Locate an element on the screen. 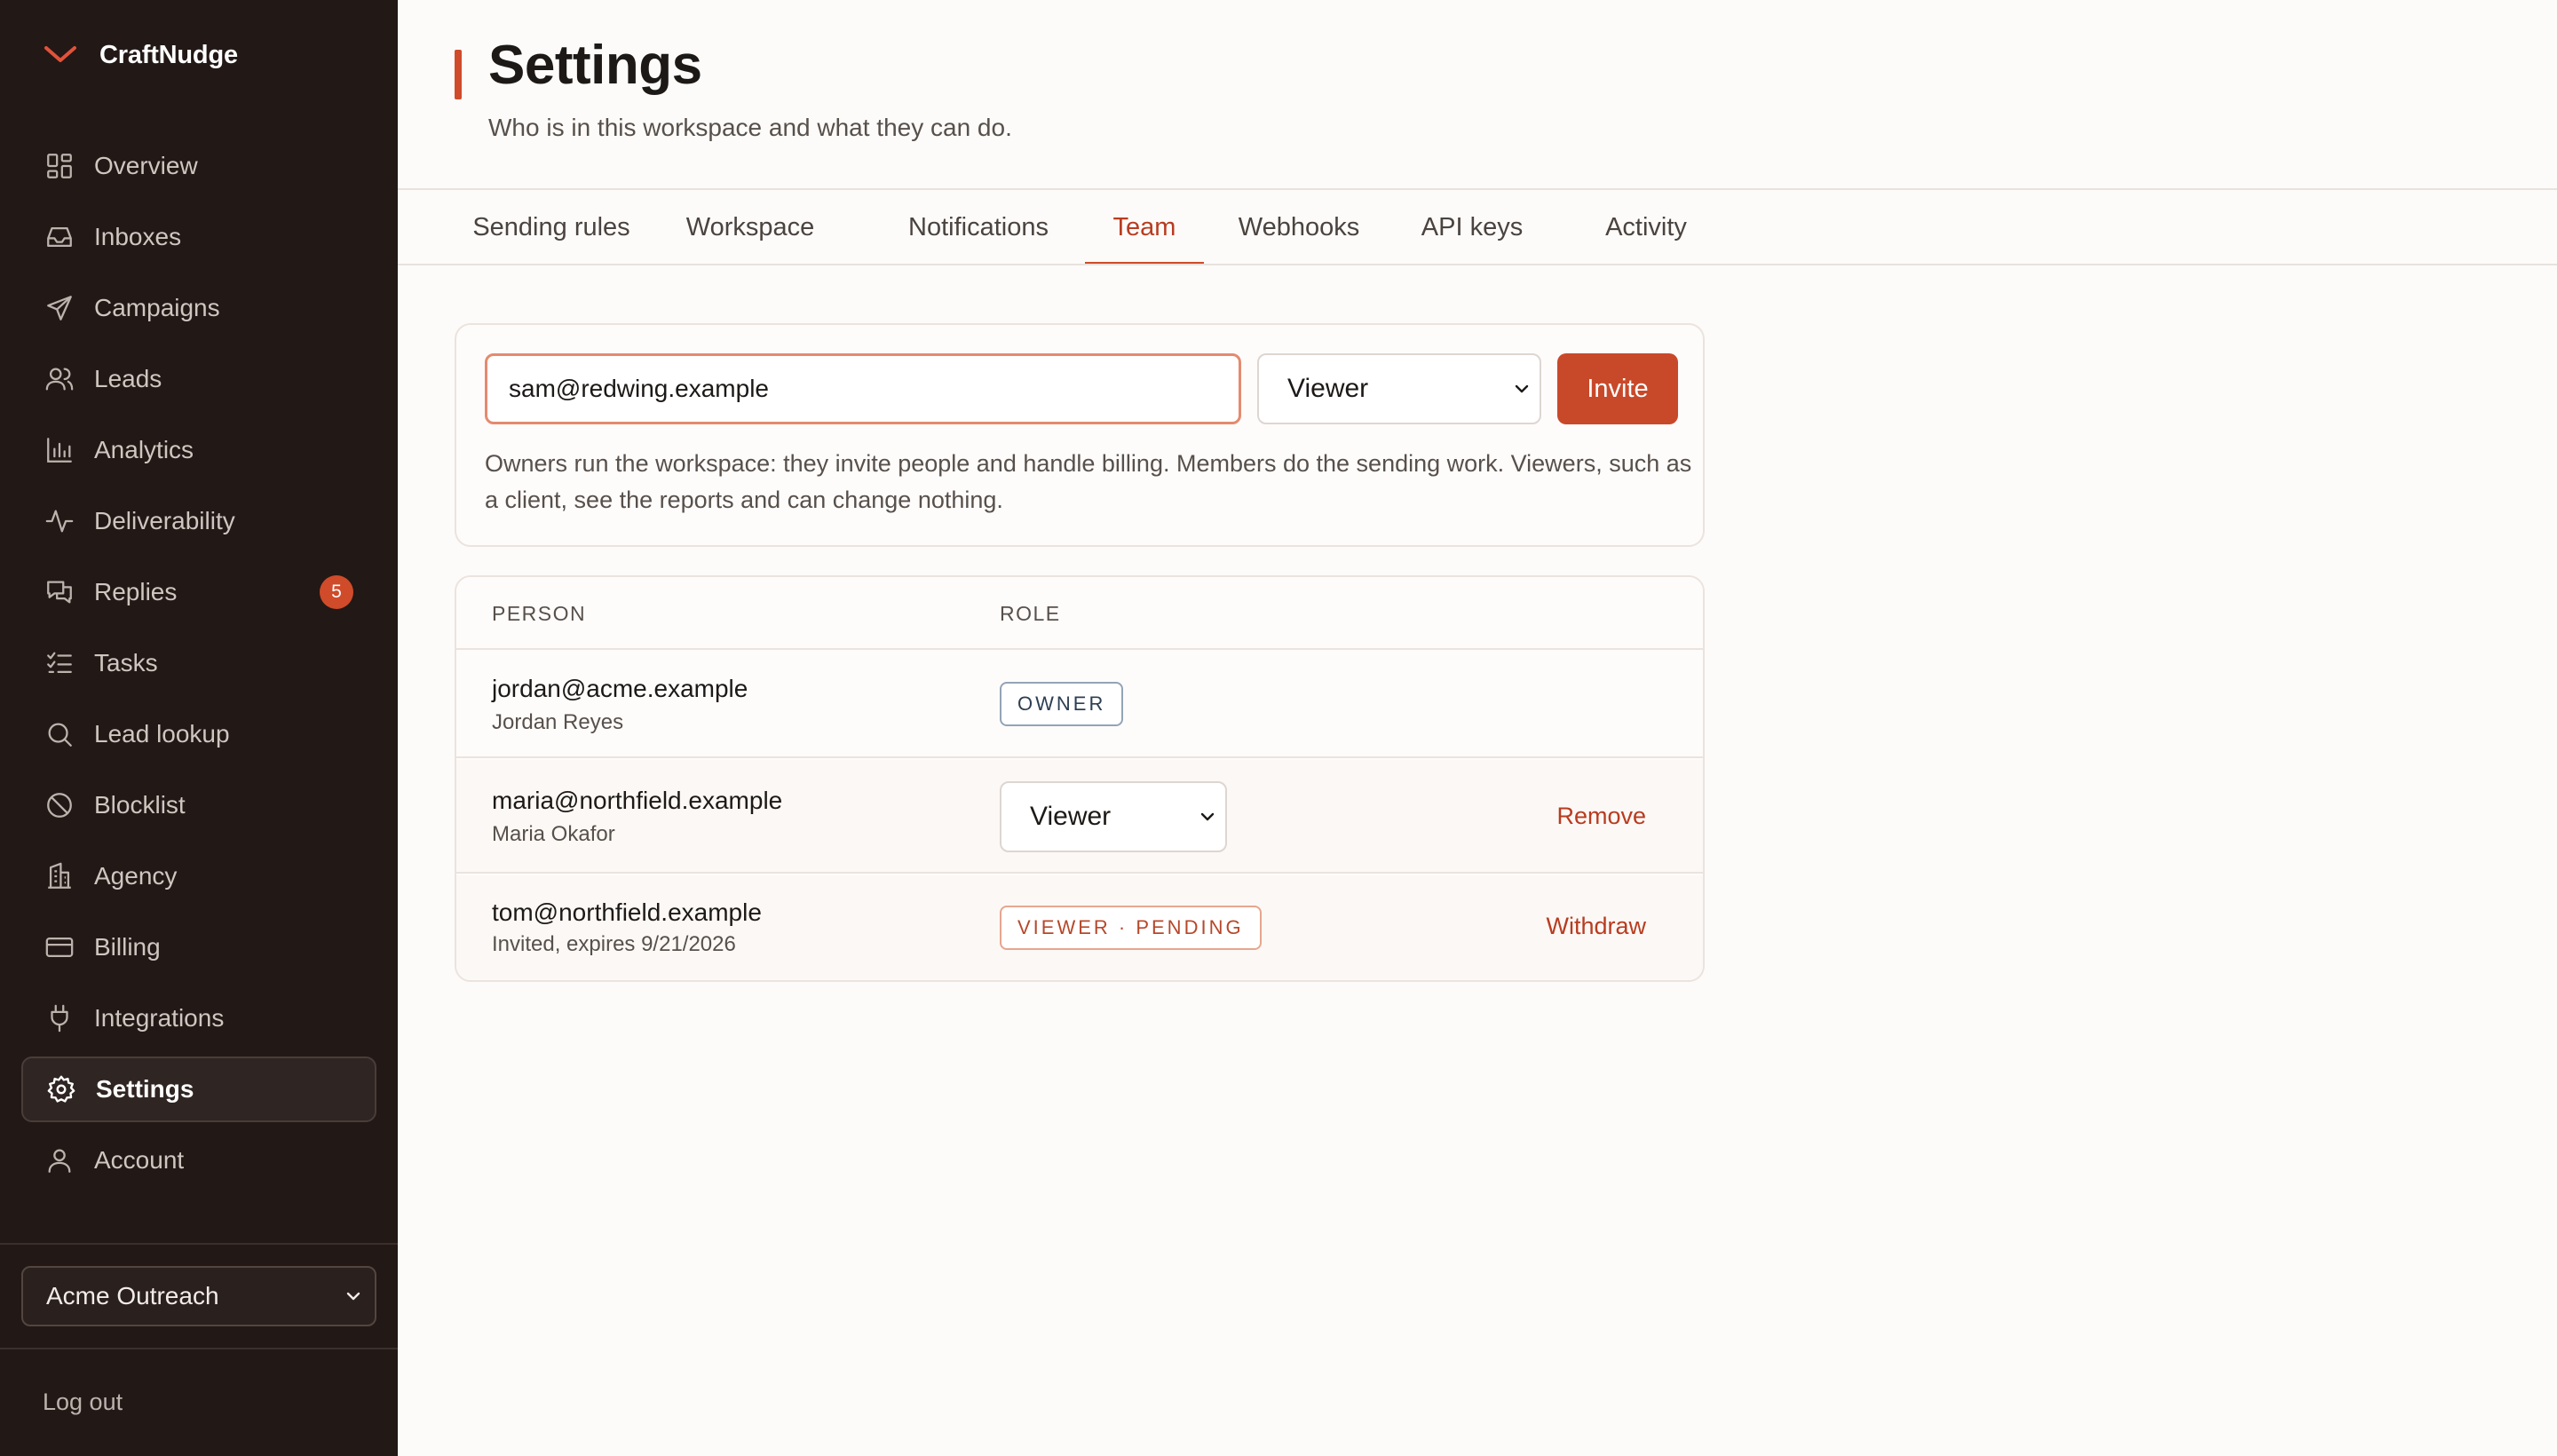 The image size is (2557, 1456). sidebar-item-analytics: Analytics is located at coordinates (198, 450).